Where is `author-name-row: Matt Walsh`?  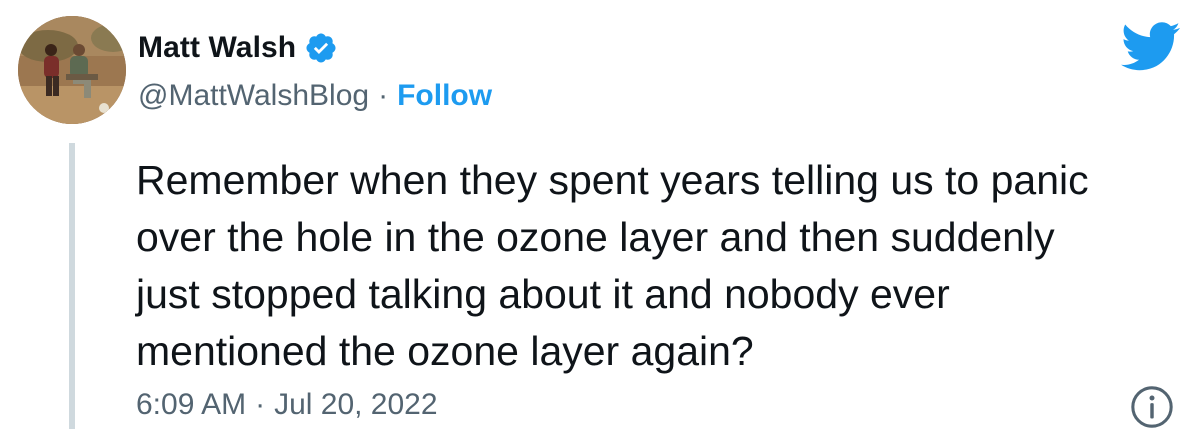
author-name-row: Matt Walsh is located at coordinates (238, 48).